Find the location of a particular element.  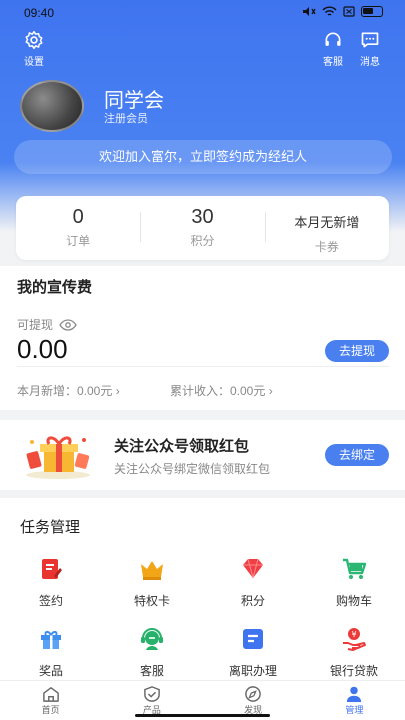

settings-button: 设置 is located at coordinates (34, 49).